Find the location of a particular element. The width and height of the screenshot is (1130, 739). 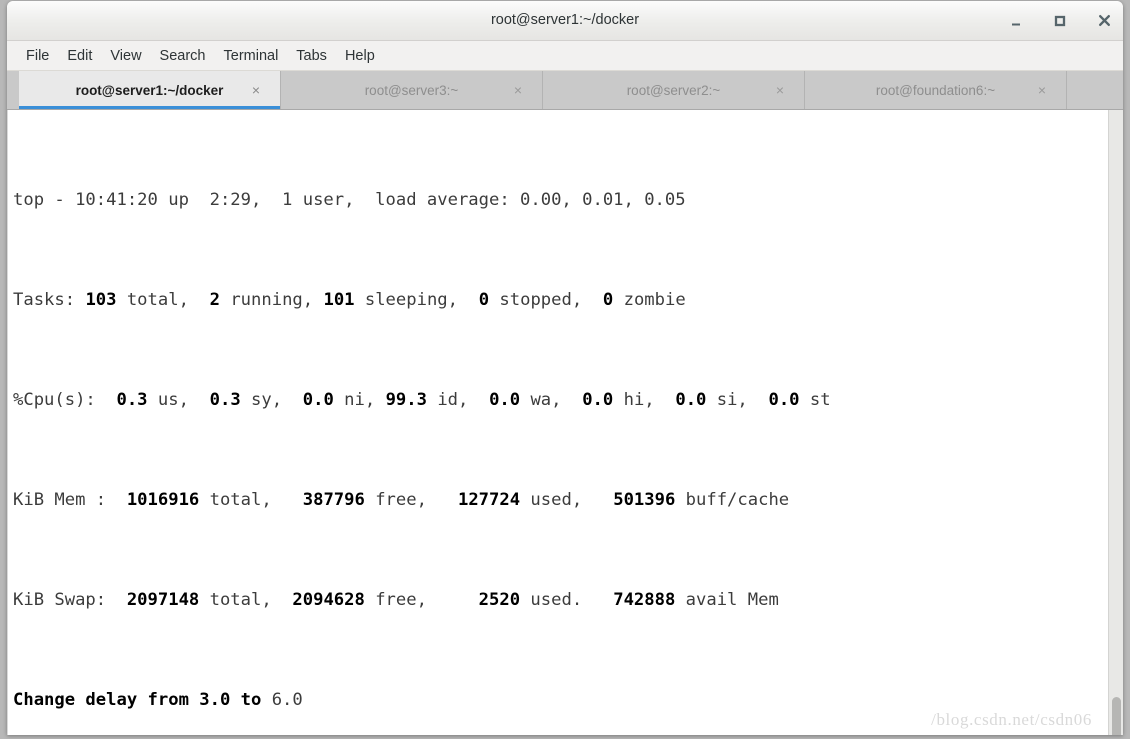

swap-used-label: used. is located at coordinates (567, 600).